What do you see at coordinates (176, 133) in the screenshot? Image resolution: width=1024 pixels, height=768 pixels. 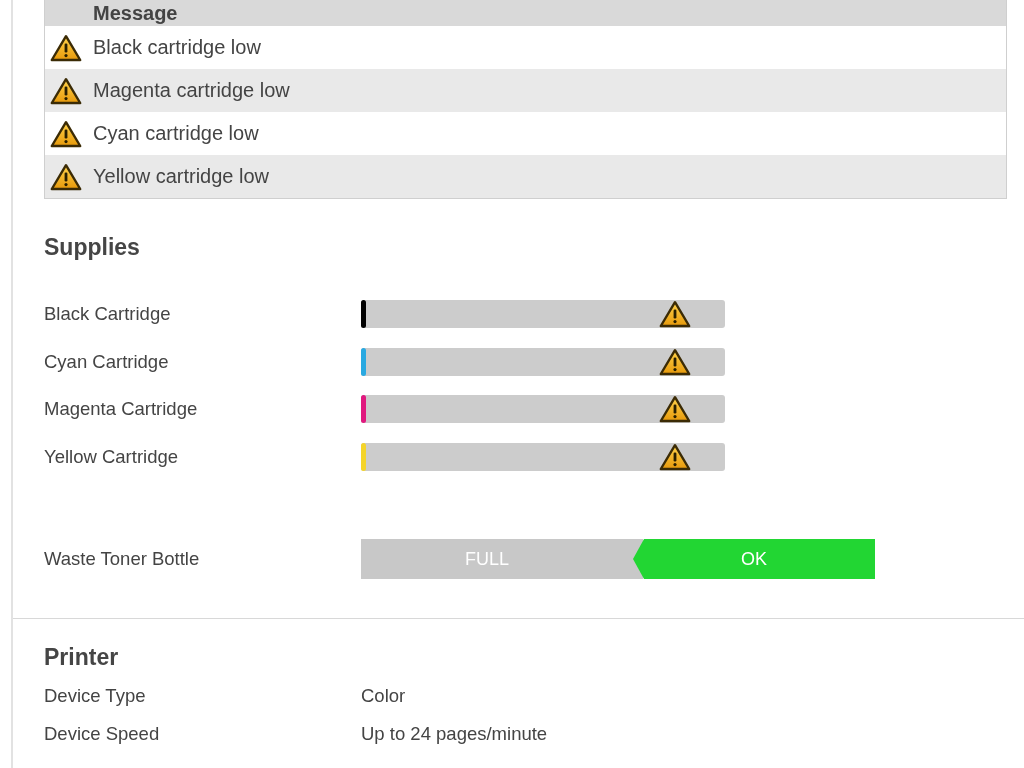 I see `message-text: Cyan cartridge low` at bounding box center [176, 133].